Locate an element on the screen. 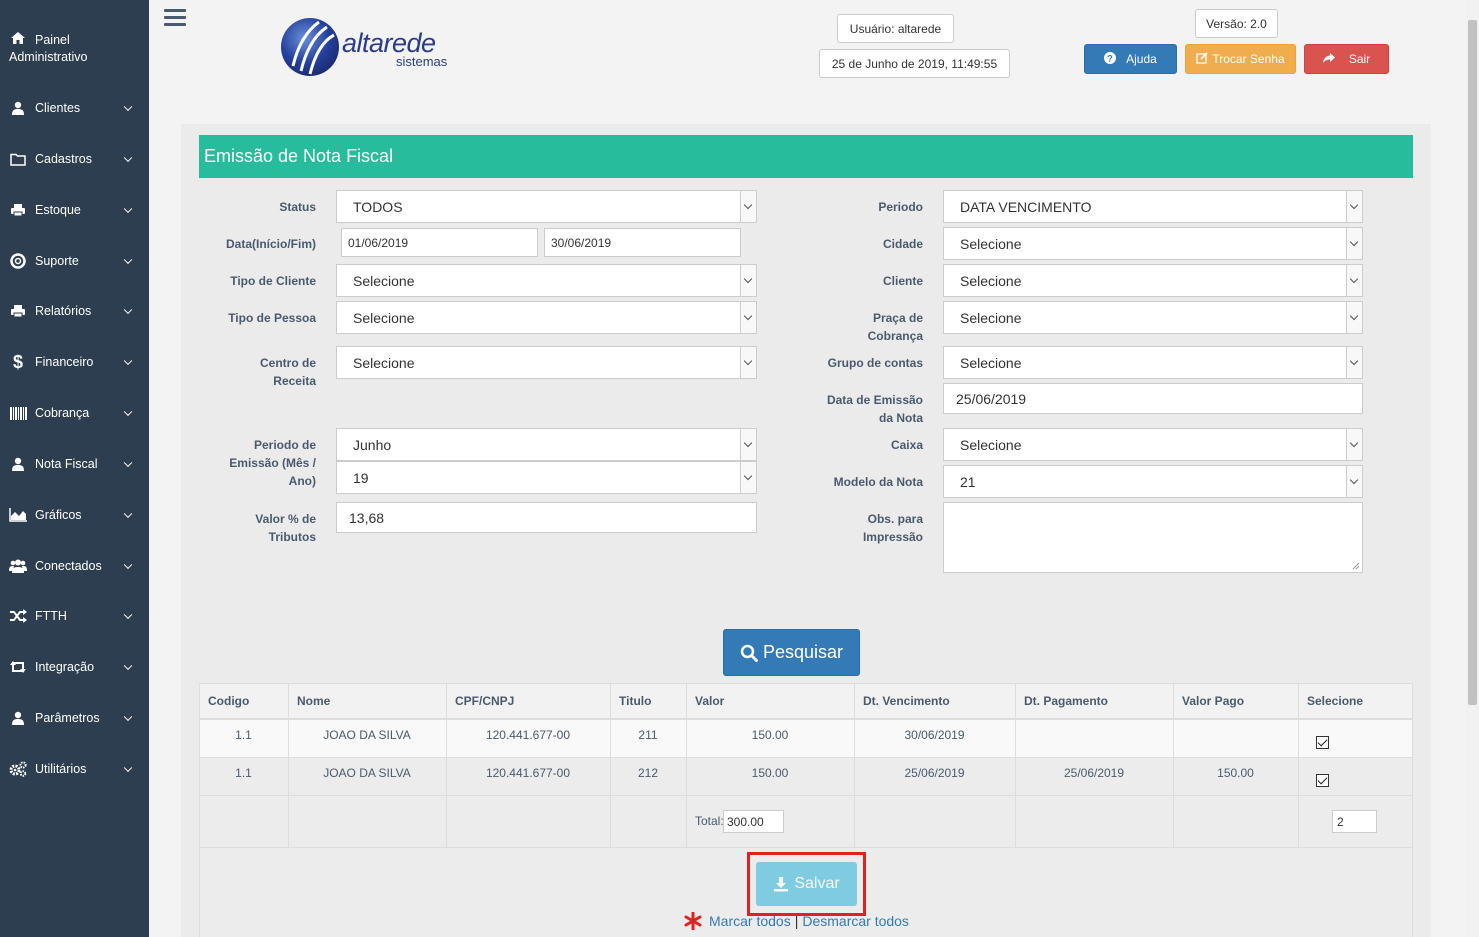 This screenshot has width=1479, height=937. sidebar-item-utilitarios: Utilitários is located at coordinates (74, 769).